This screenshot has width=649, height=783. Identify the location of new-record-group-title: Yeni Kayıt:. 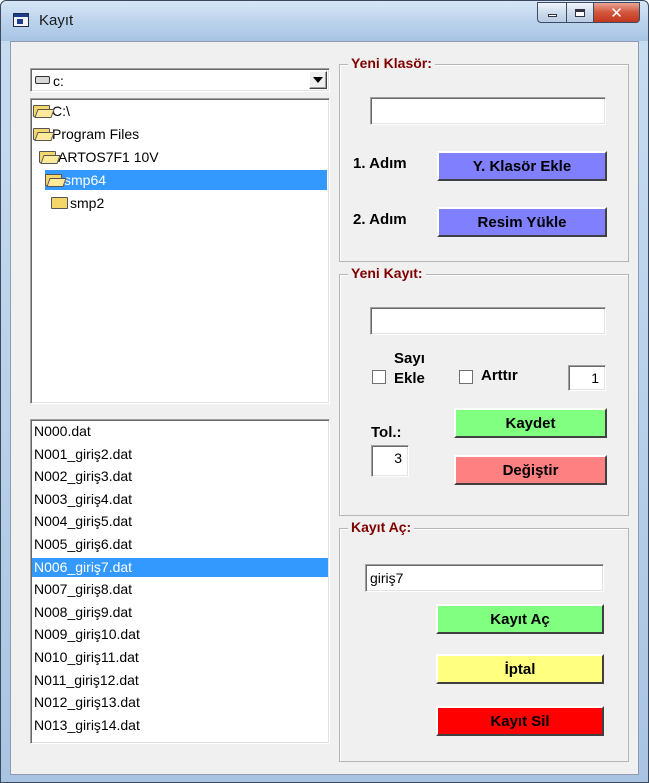
(387, 273).